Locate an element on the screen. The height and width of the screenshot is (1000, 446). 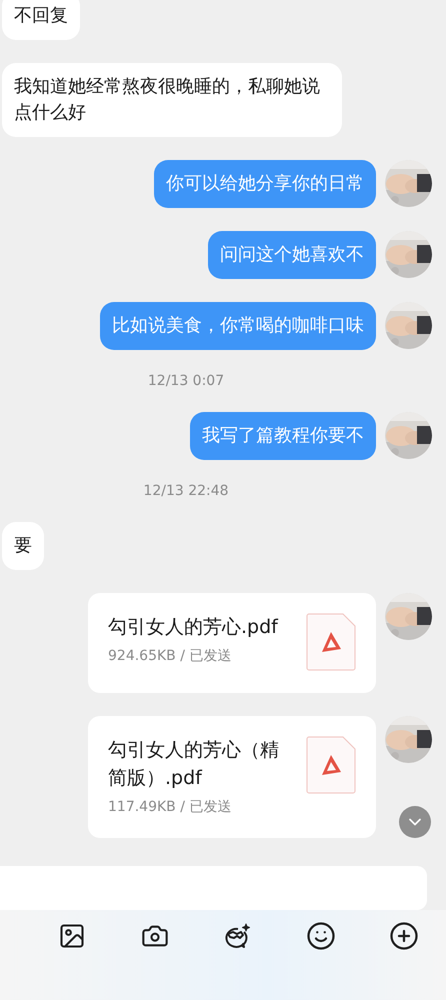
message-bubble: 你可以给她分享你的日常 is located at coordinates (265, 184).